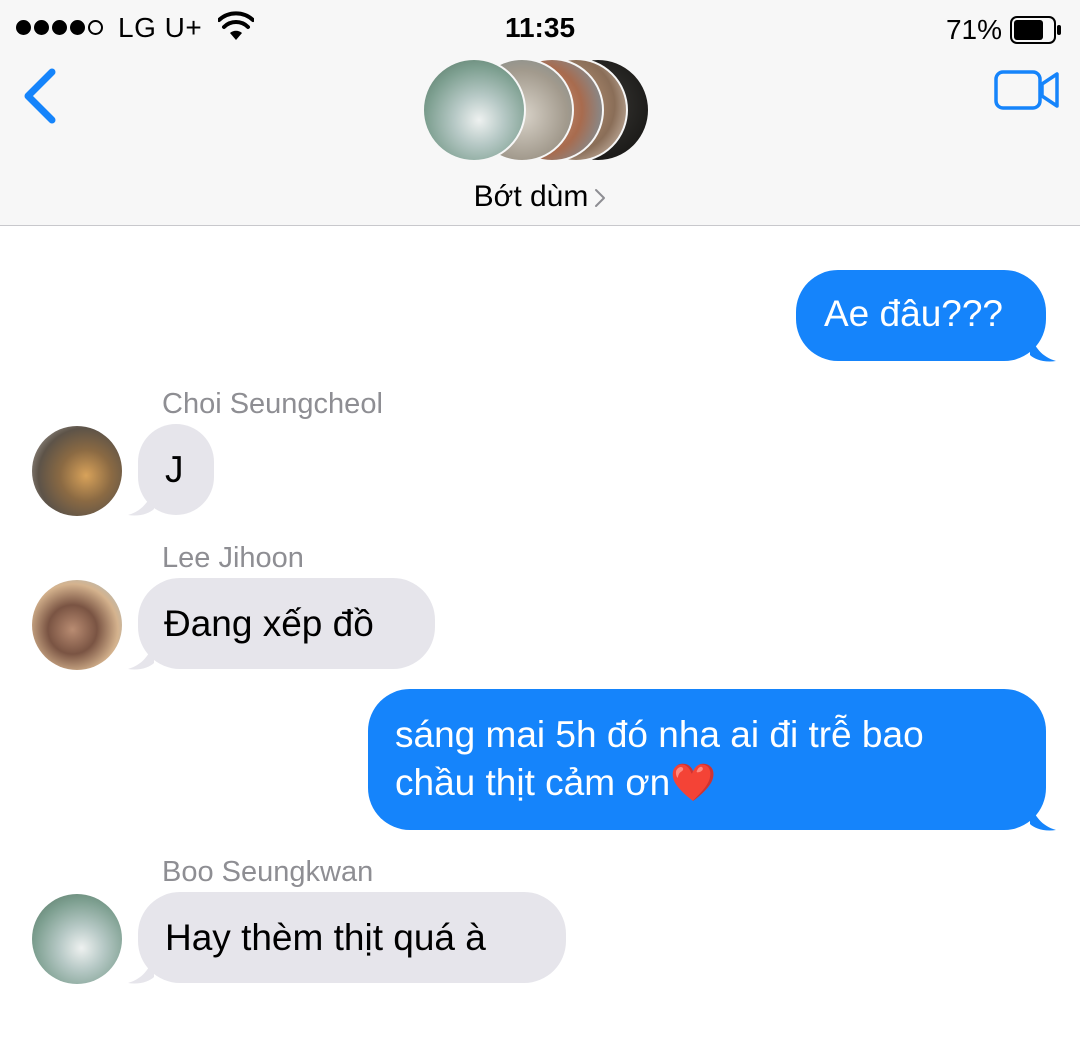 The width and height of the screenshot is (1080, 1037). I want to click on incoming-message-bubble: Đang xếp đồ, so click(286, 623).